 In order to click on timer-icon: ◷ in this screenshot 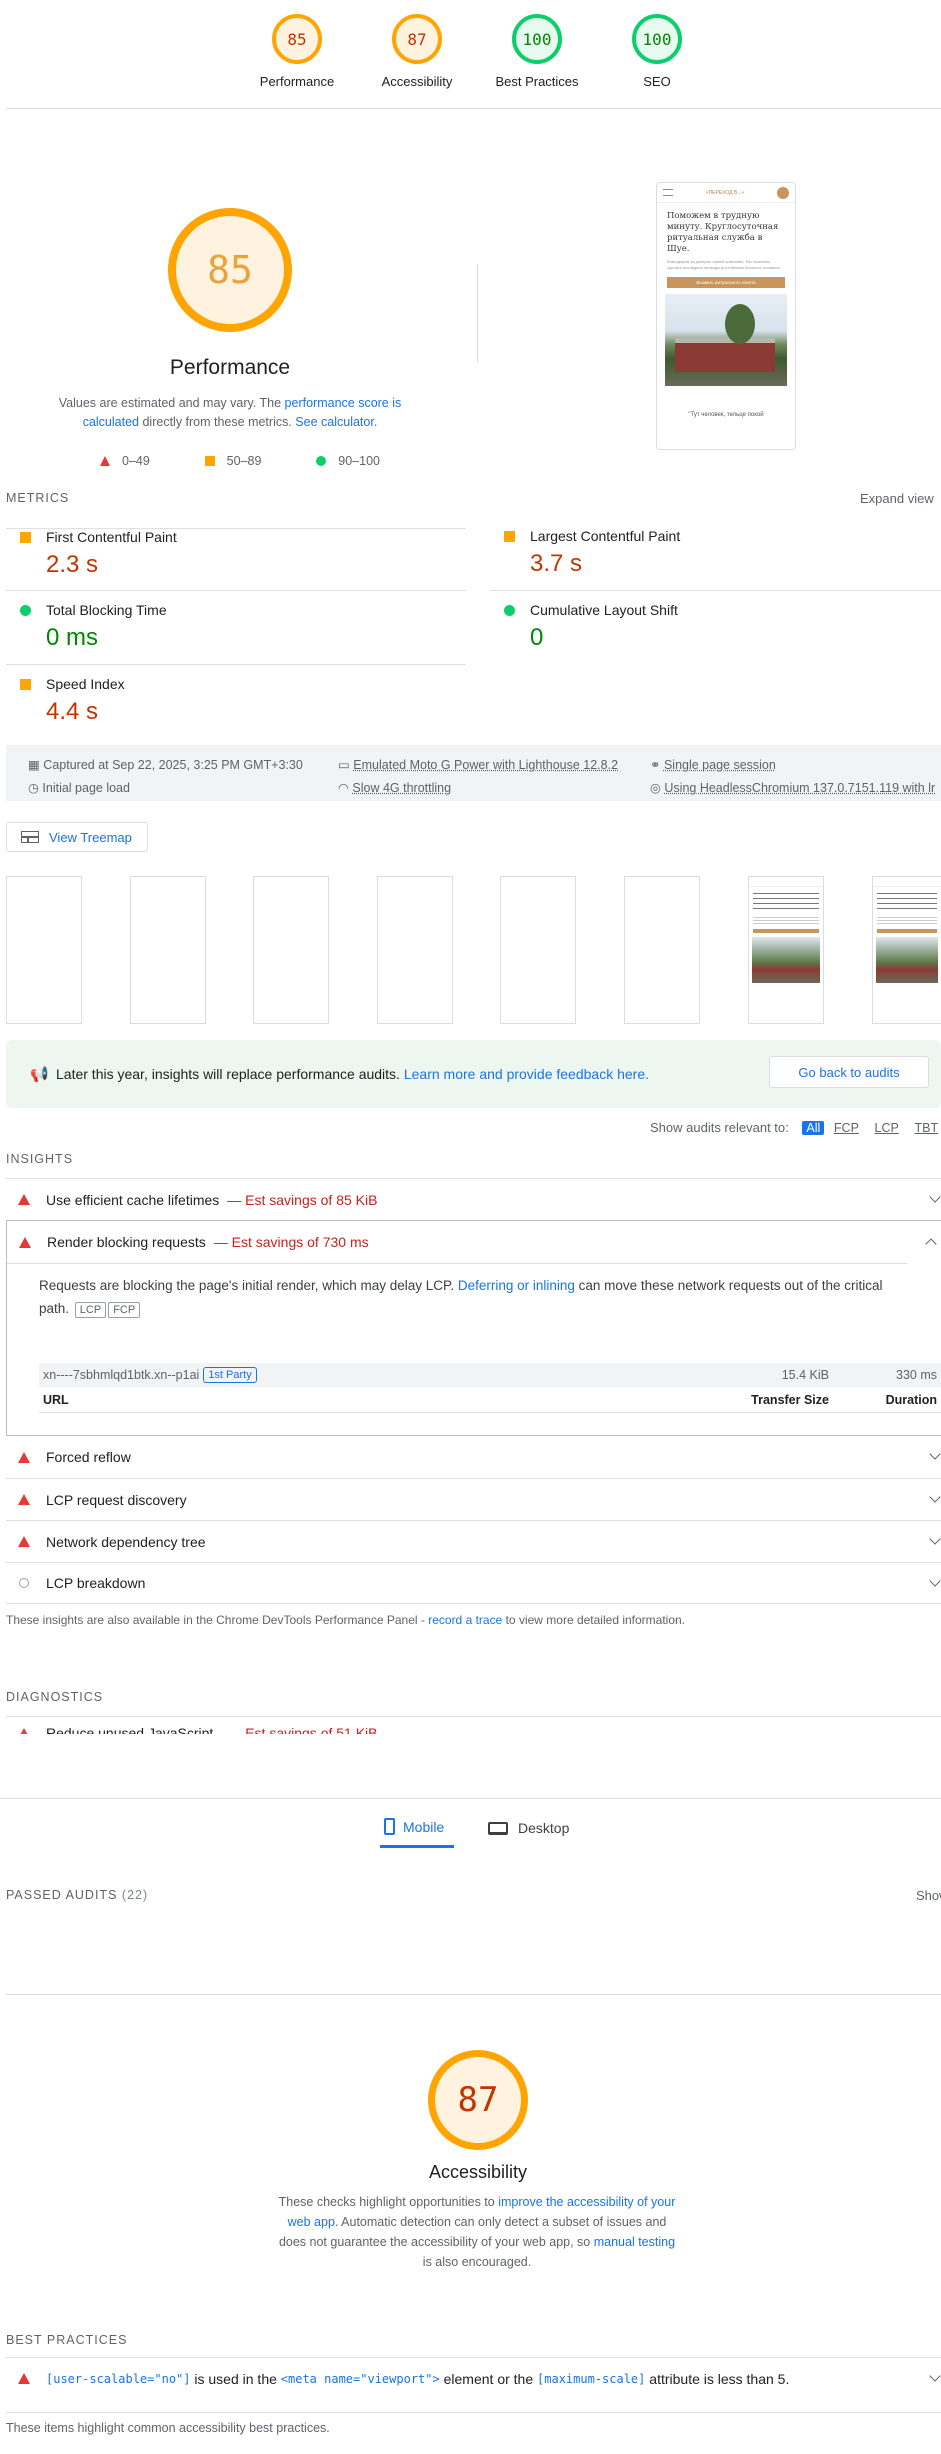, I will do `click(35, 788)`.